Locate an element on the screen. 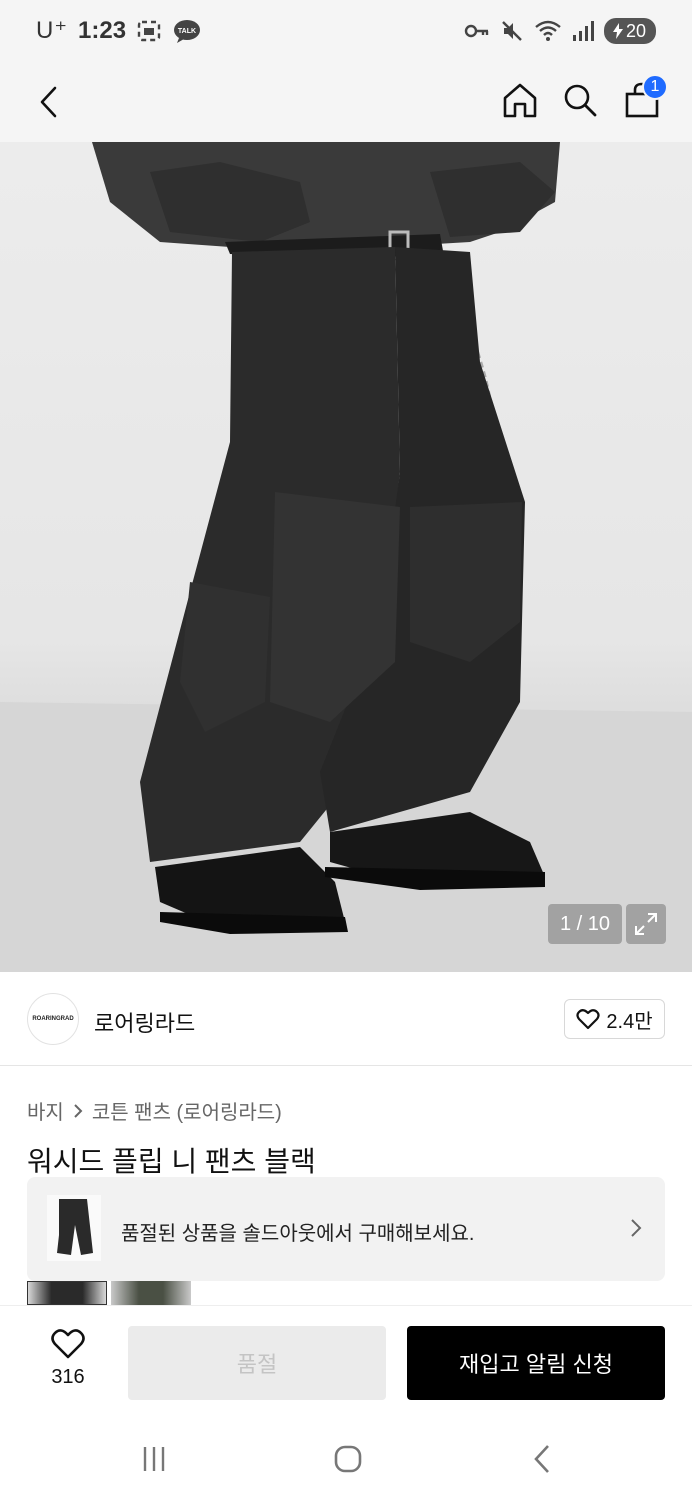  kakao-label: TALK is located at coordinates (187, 31).